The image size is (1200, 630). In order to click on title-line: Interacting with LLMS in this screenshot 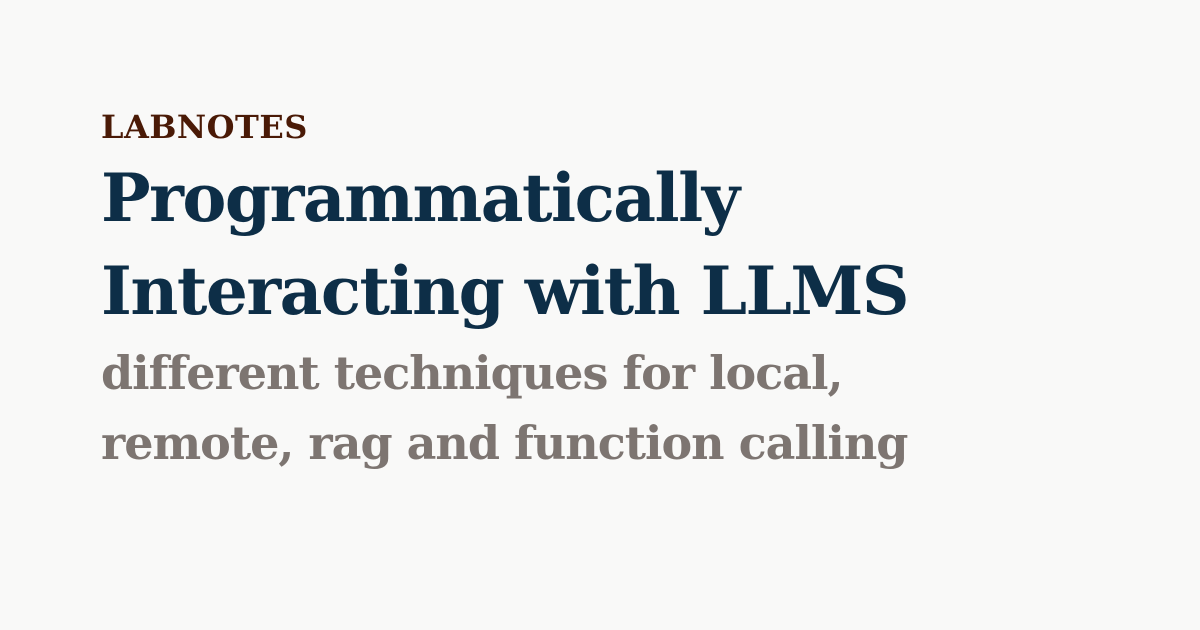, I will do `click(505, 291)`.